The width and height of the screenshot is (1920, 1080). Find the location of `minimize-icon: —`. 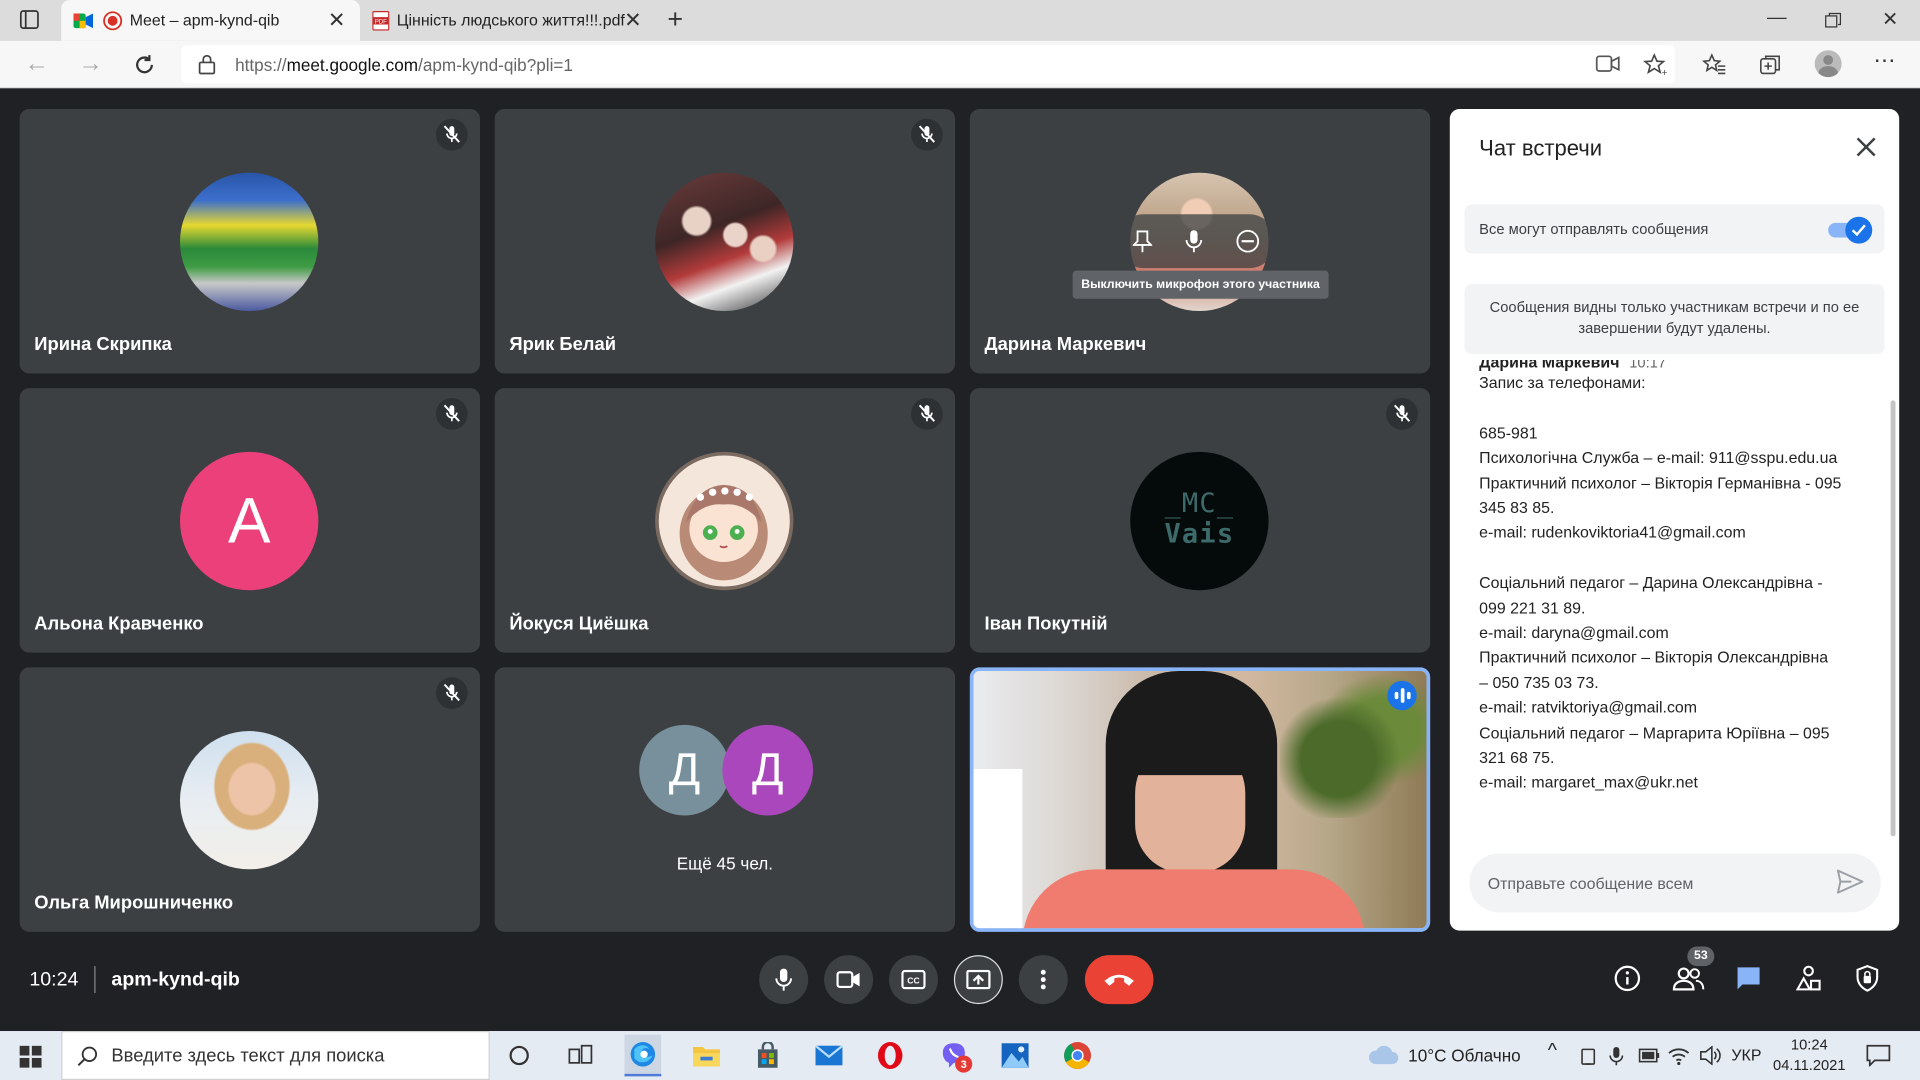

minimize-icon: — is located at coordinates (1777, 18).